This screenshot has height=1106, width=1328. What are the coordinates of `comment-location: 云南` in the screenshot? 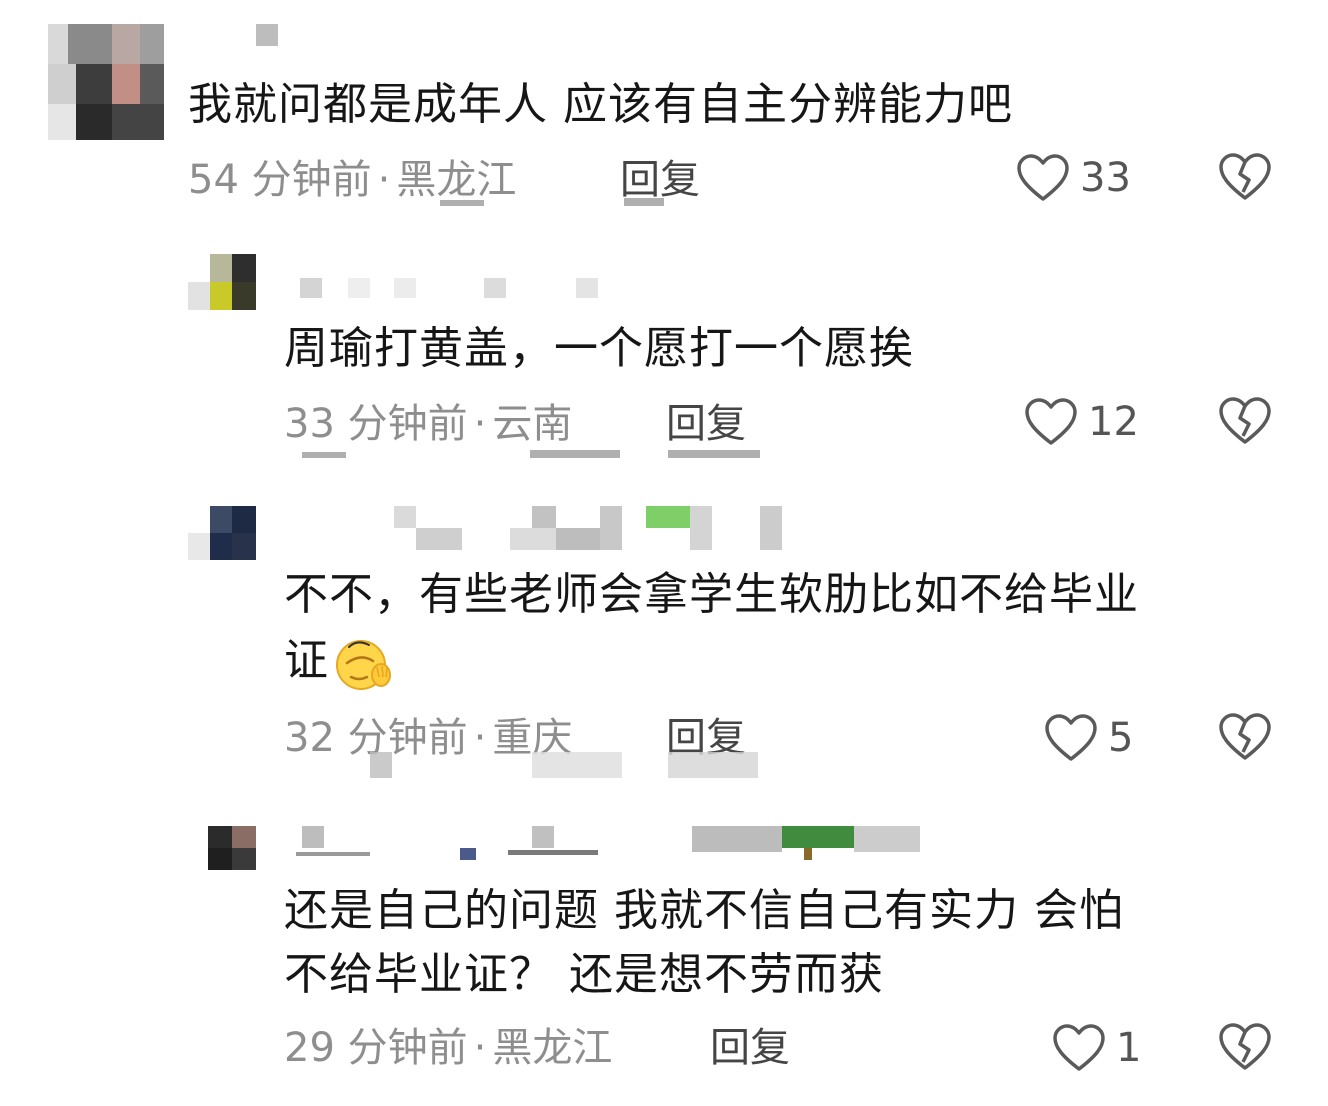 It's located at (532, 424).